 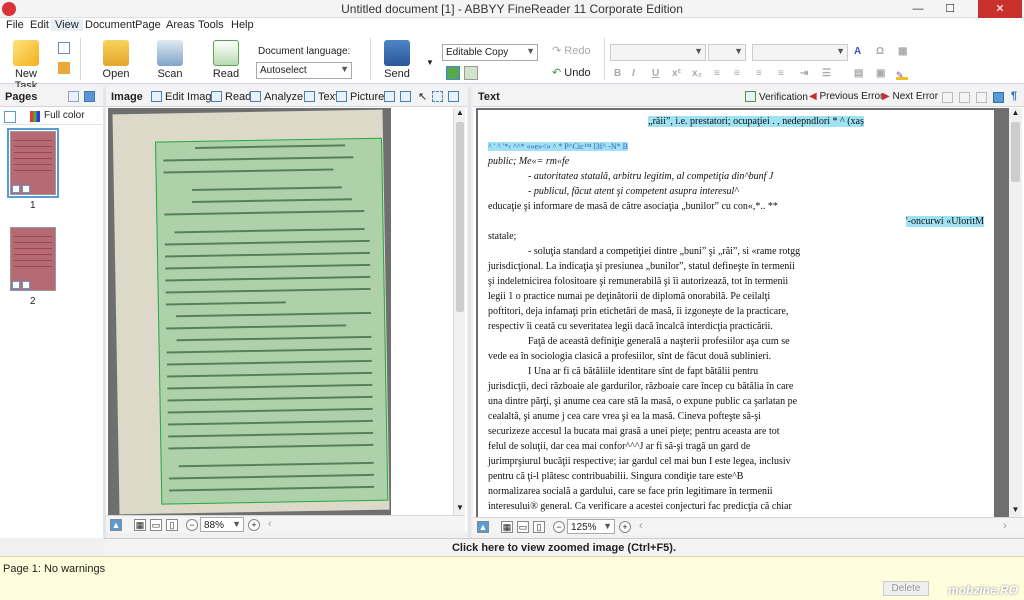 What do you see at coordinates (471, 73) in the screenshot?
I see `layout-mode-2-icon` at bounding box center [471, 73].